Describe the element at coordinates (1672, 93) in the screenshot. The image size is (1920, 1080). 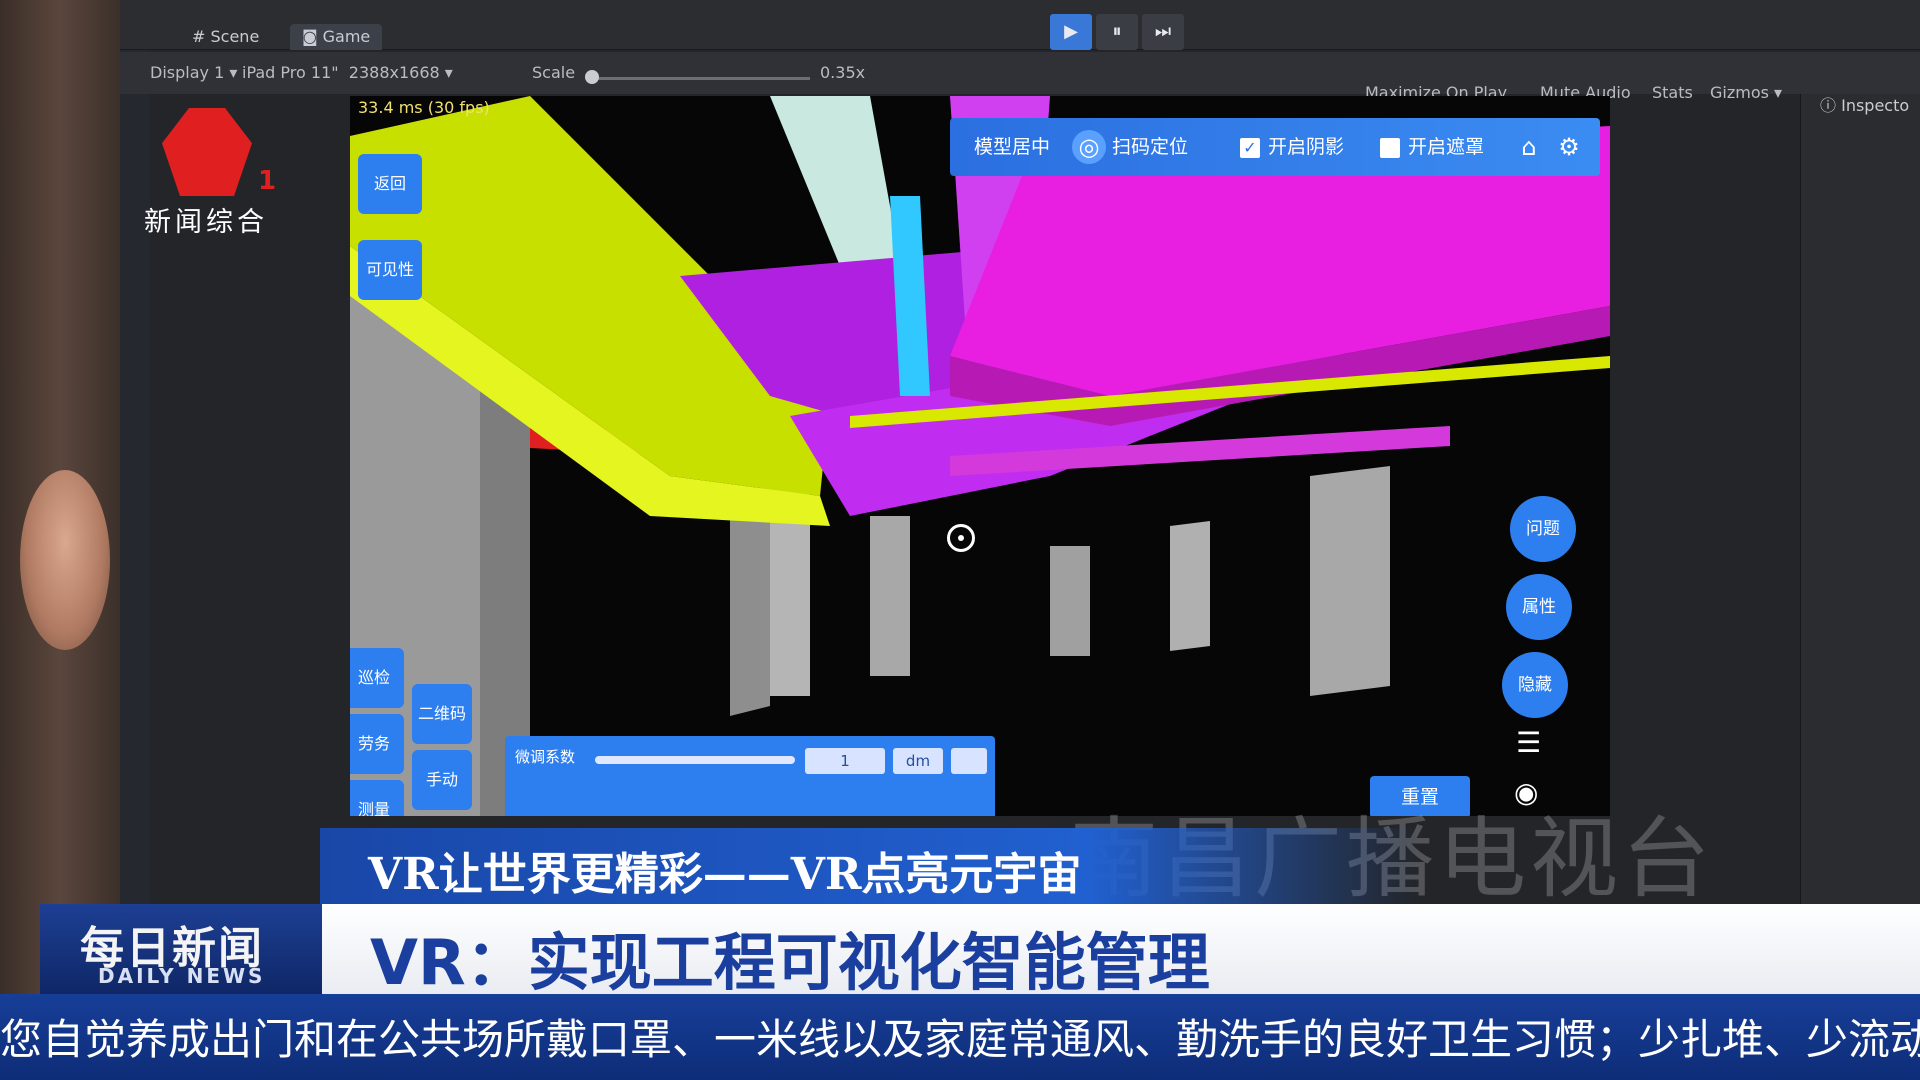
I see `stats-toggle: Stats` at that location.